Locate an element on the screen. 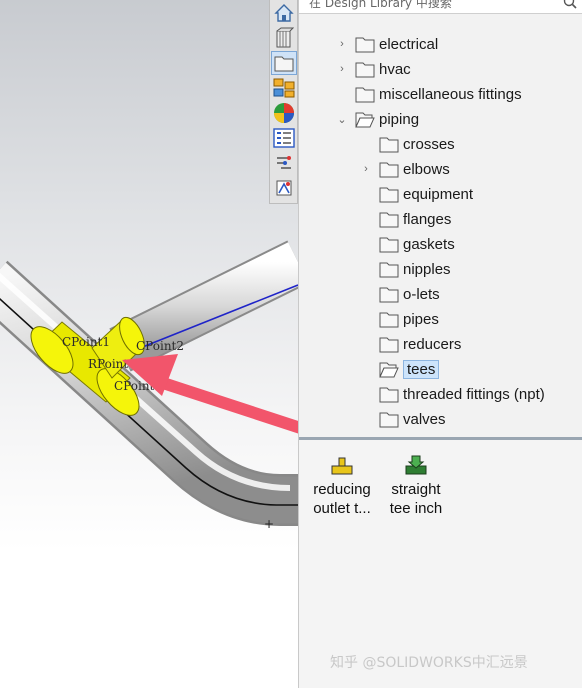 This screenshot has width=582, height=688. preview-item-label-1: straight is located at coordinates (416, 489).